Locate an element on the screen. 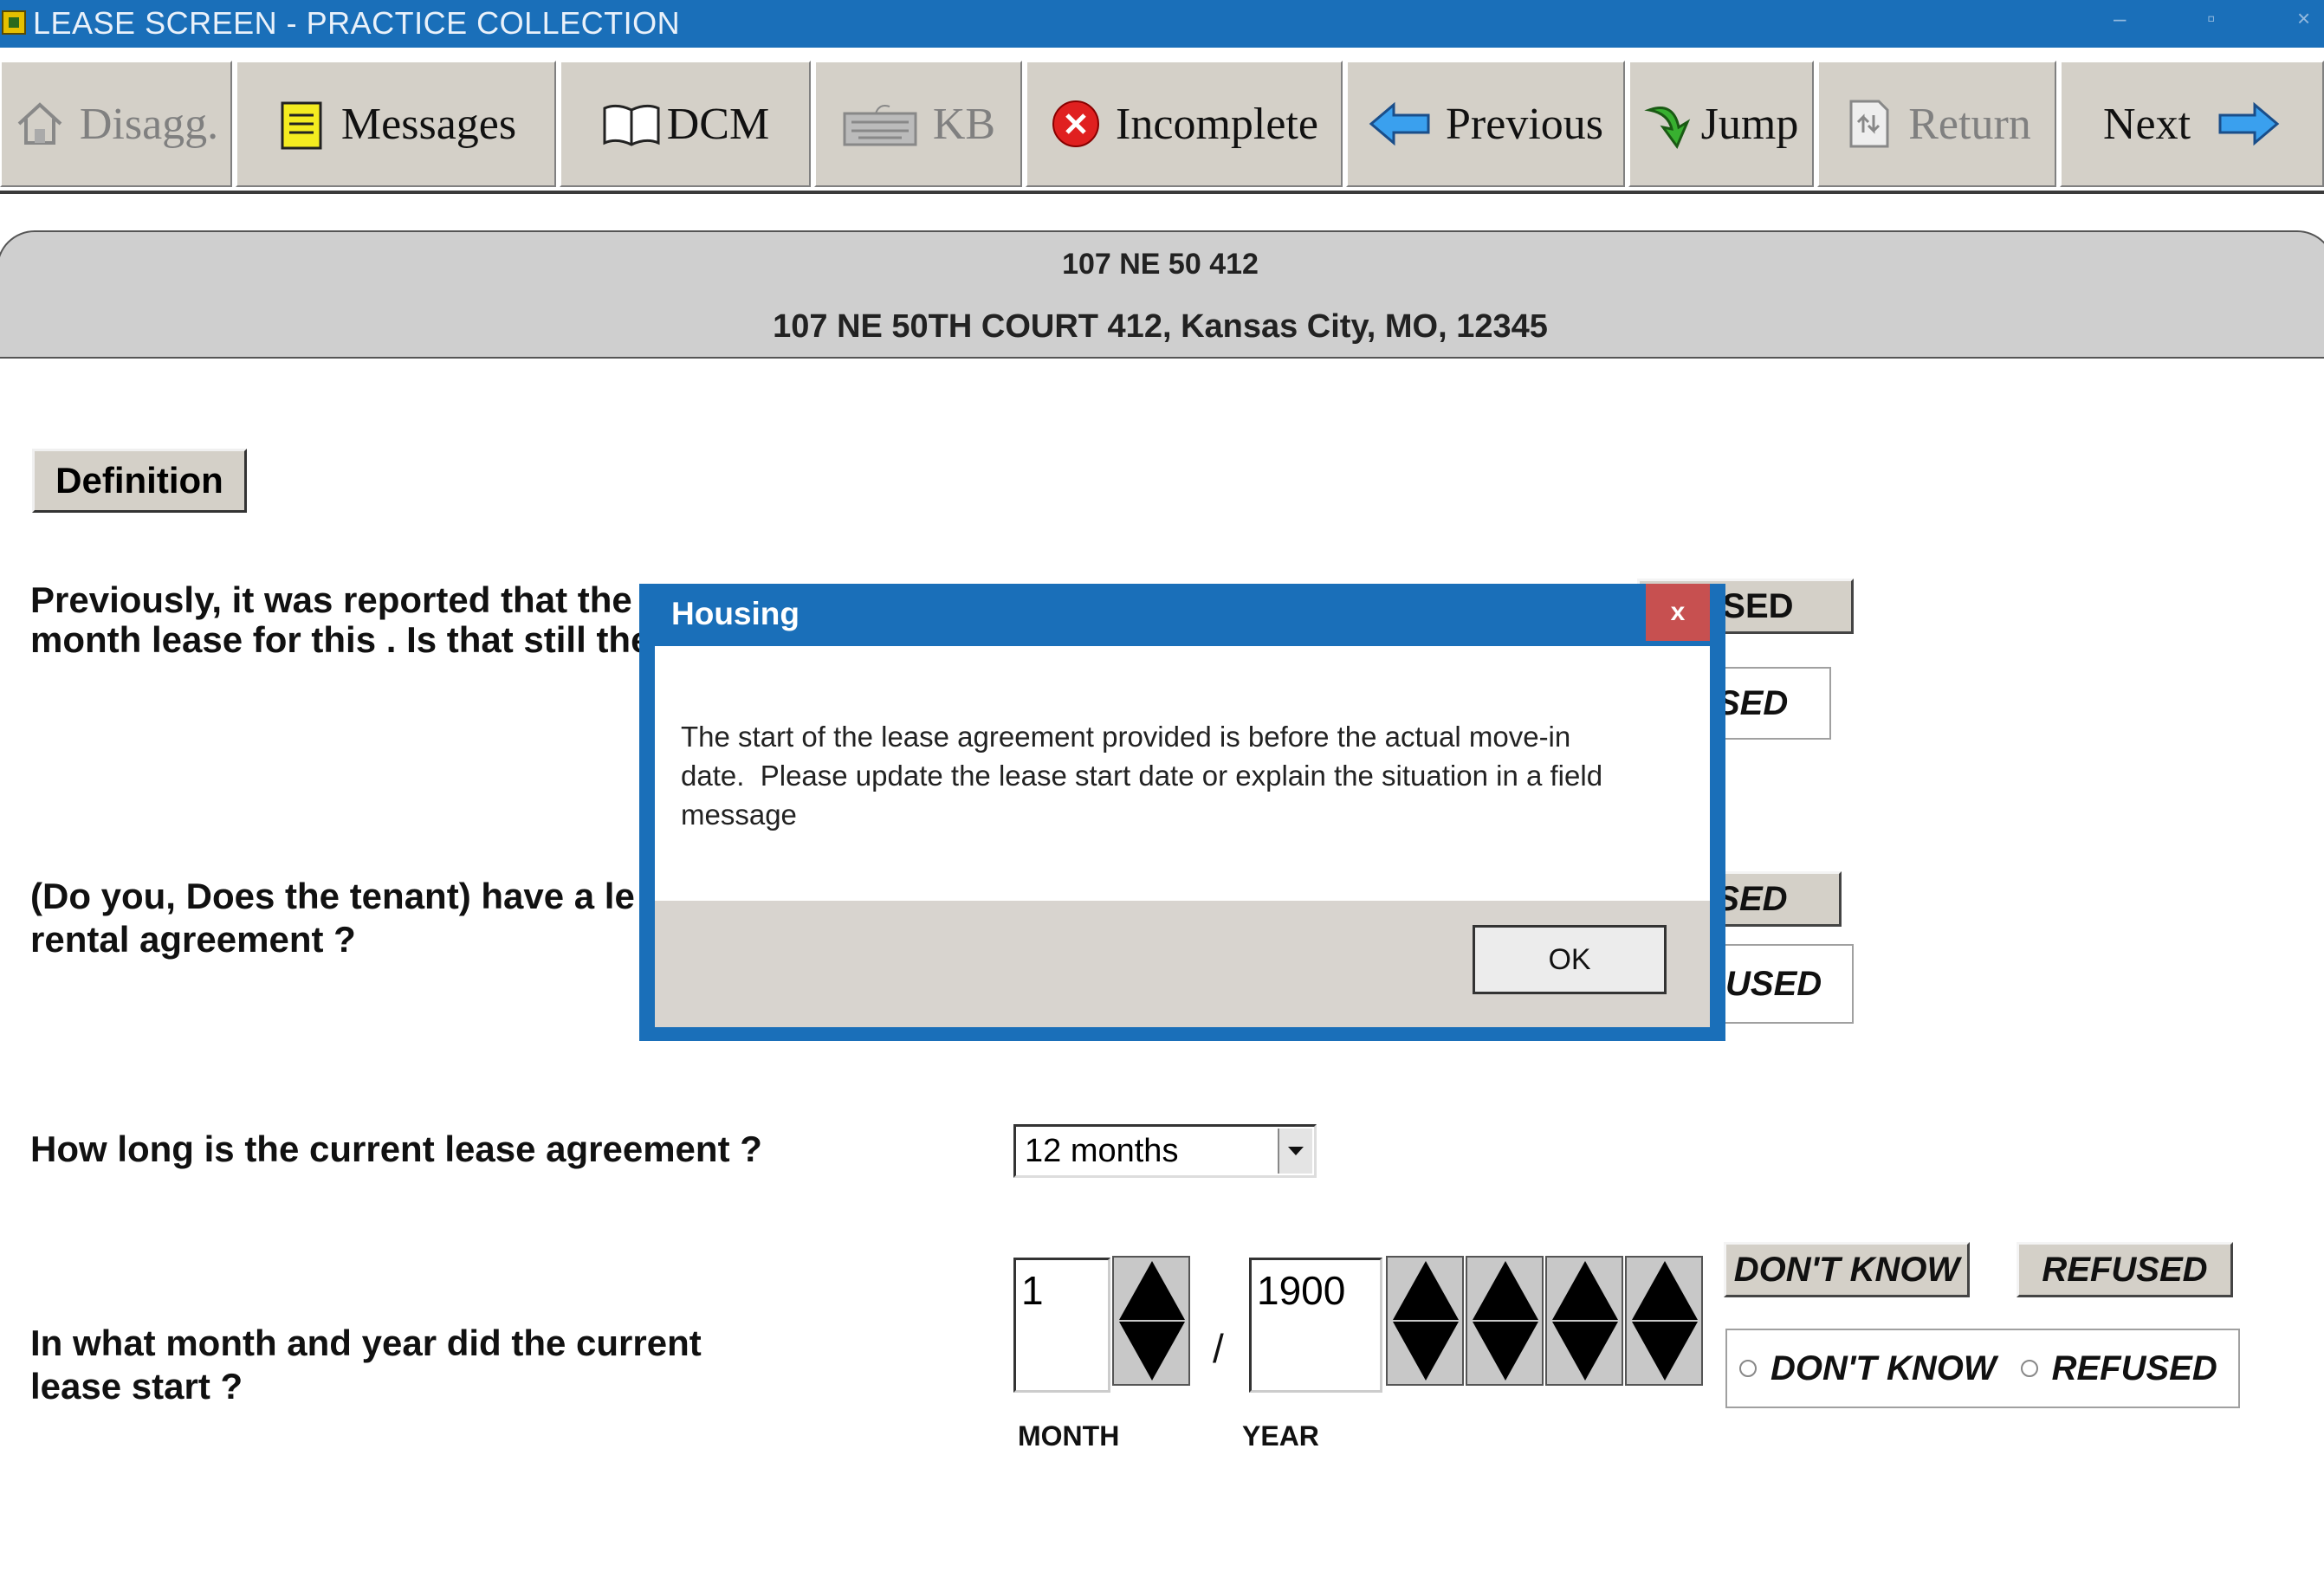 The width and height of the screenshot is (2324, 1578). month-input: 1 is located at coordinates (1061, 1325).